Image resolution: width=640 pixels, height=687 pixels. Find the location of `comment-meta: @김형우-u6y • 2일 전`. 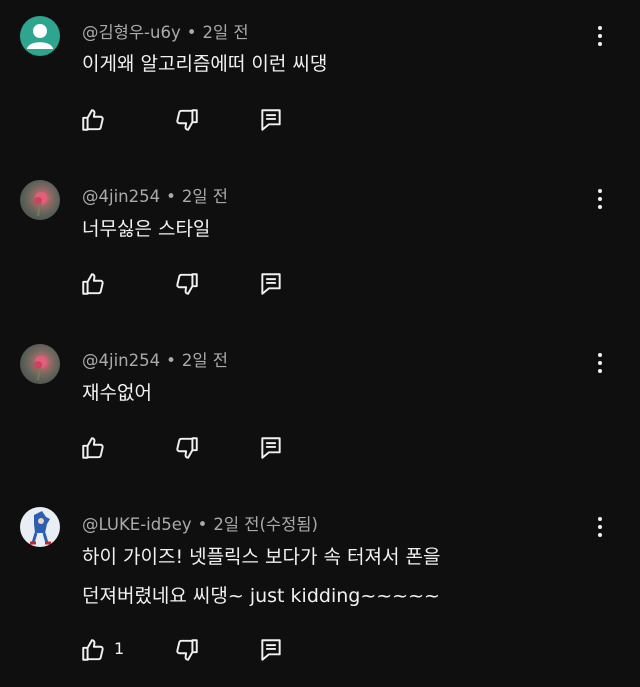

comment-meta: @김형우-u6y • 2일 전 is located at coordinates (165, 31).